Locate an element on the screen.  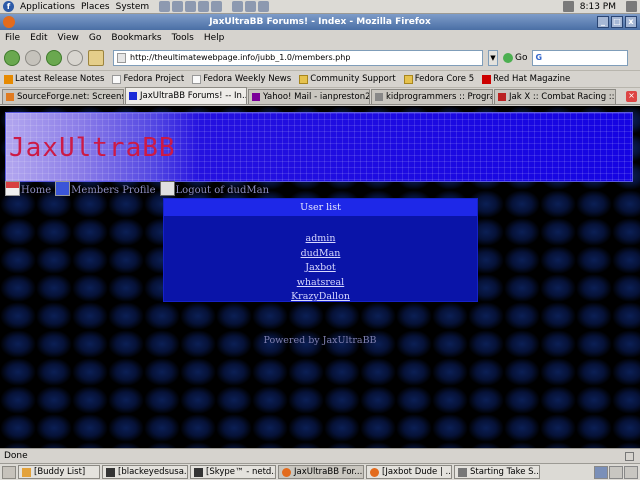
menu-view: View is located at coordinates (68, 38).